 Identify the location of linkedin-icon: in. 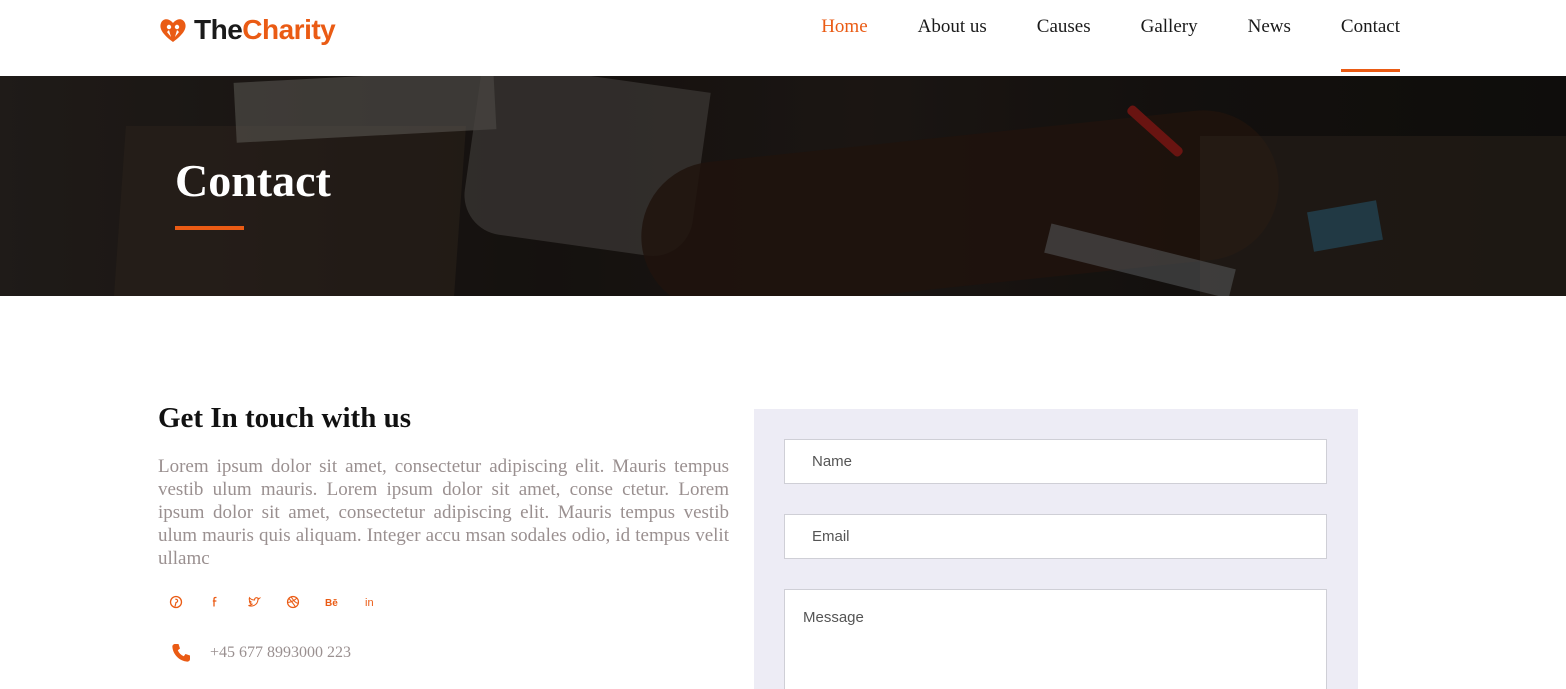
(371, 602).